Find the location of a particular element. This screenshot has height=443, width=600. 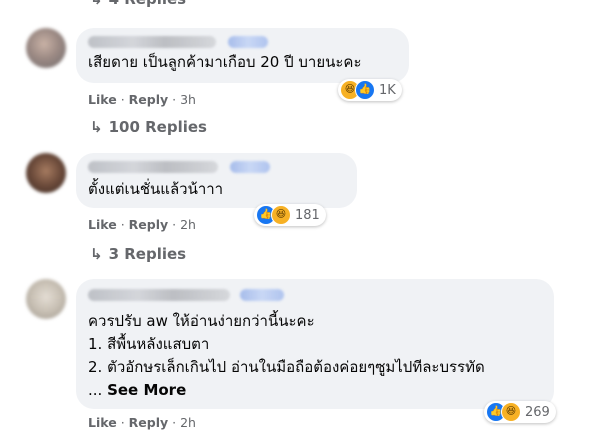

view-replies-link: ↳ 100 Replies is located at coordinates (148, 127).